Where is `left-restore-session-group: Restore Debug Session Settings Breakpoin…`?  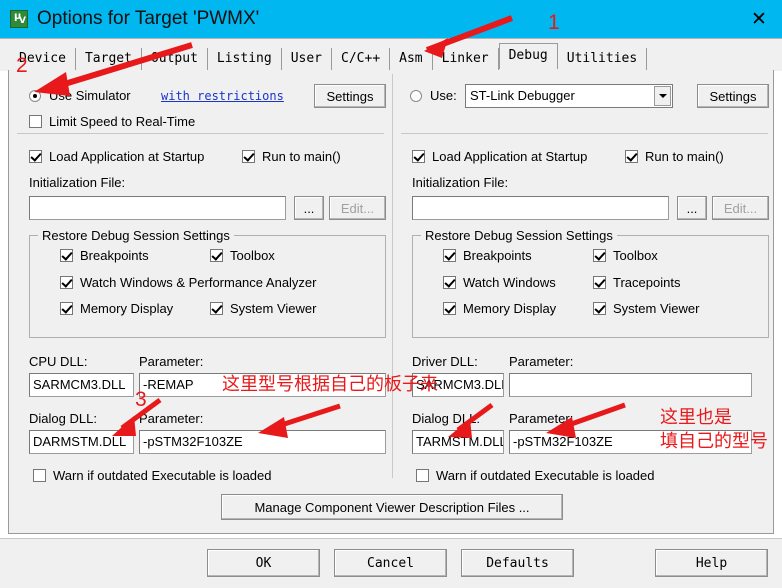 left-restore-session-group: Restore Debug Session Settings Breakpoin… is located at coordinates (207, 283).